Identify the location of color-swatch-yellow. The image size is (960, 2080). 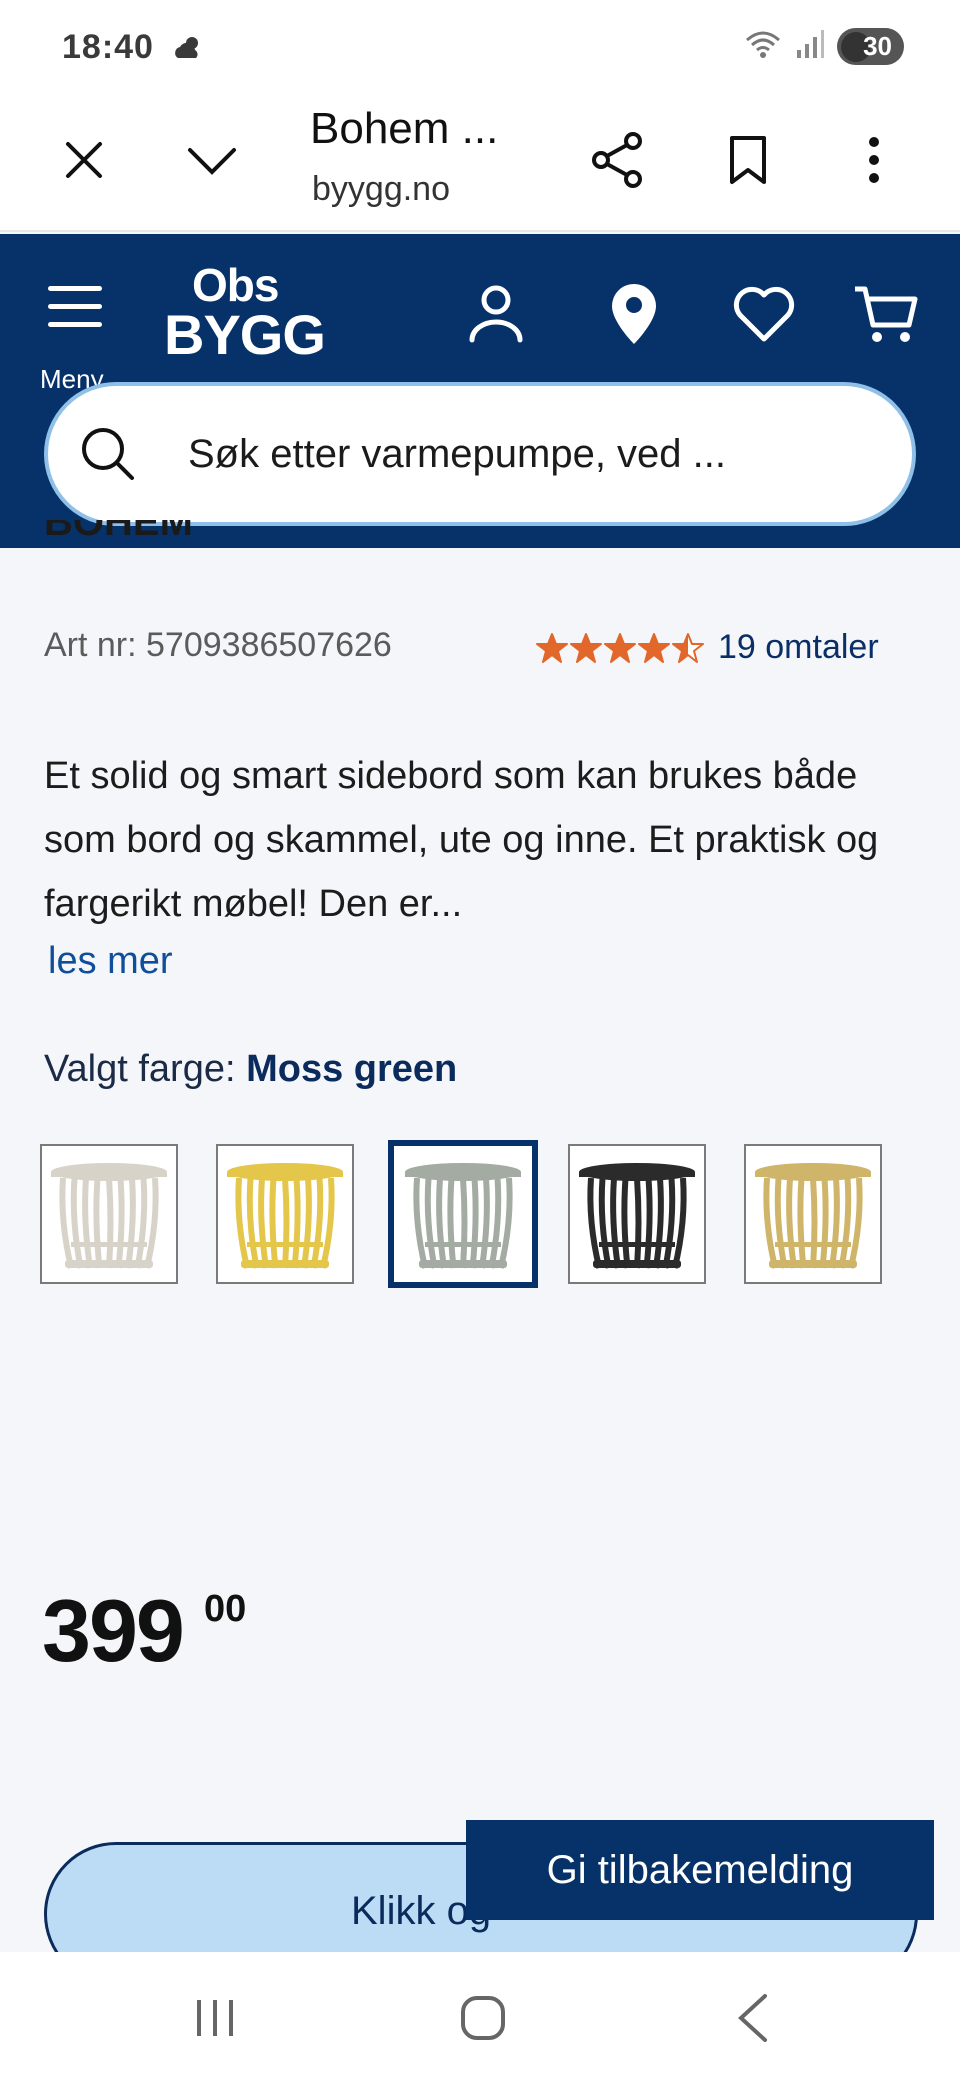
(285, 1214).